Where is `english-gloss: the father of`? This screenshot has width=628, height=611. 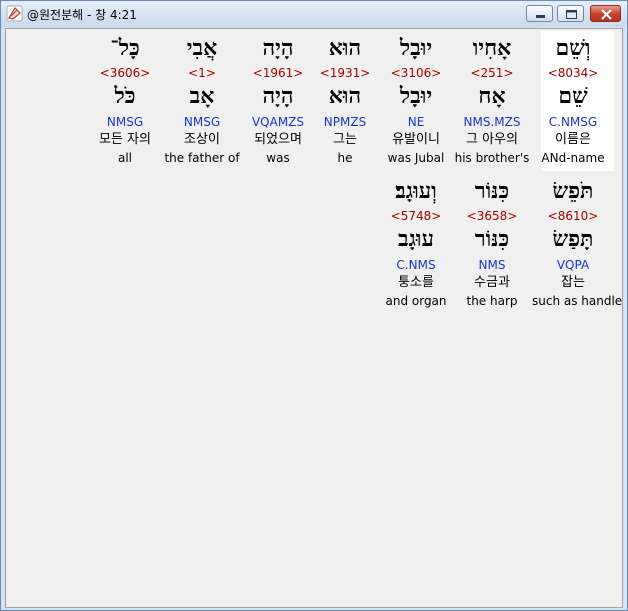 english-gloss: the father of is located at coordinates (202, 158).